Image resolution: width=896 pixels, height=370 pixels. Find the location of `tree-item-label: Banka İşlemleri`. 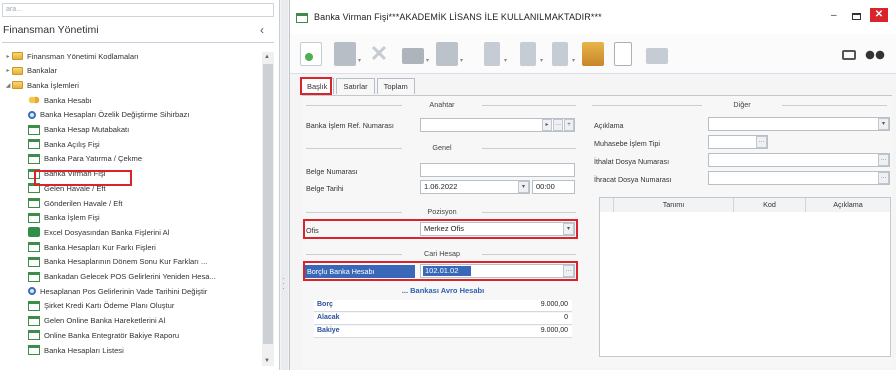

tree-item-label: Banka İşlemleri is located at coordinates (53, 85).